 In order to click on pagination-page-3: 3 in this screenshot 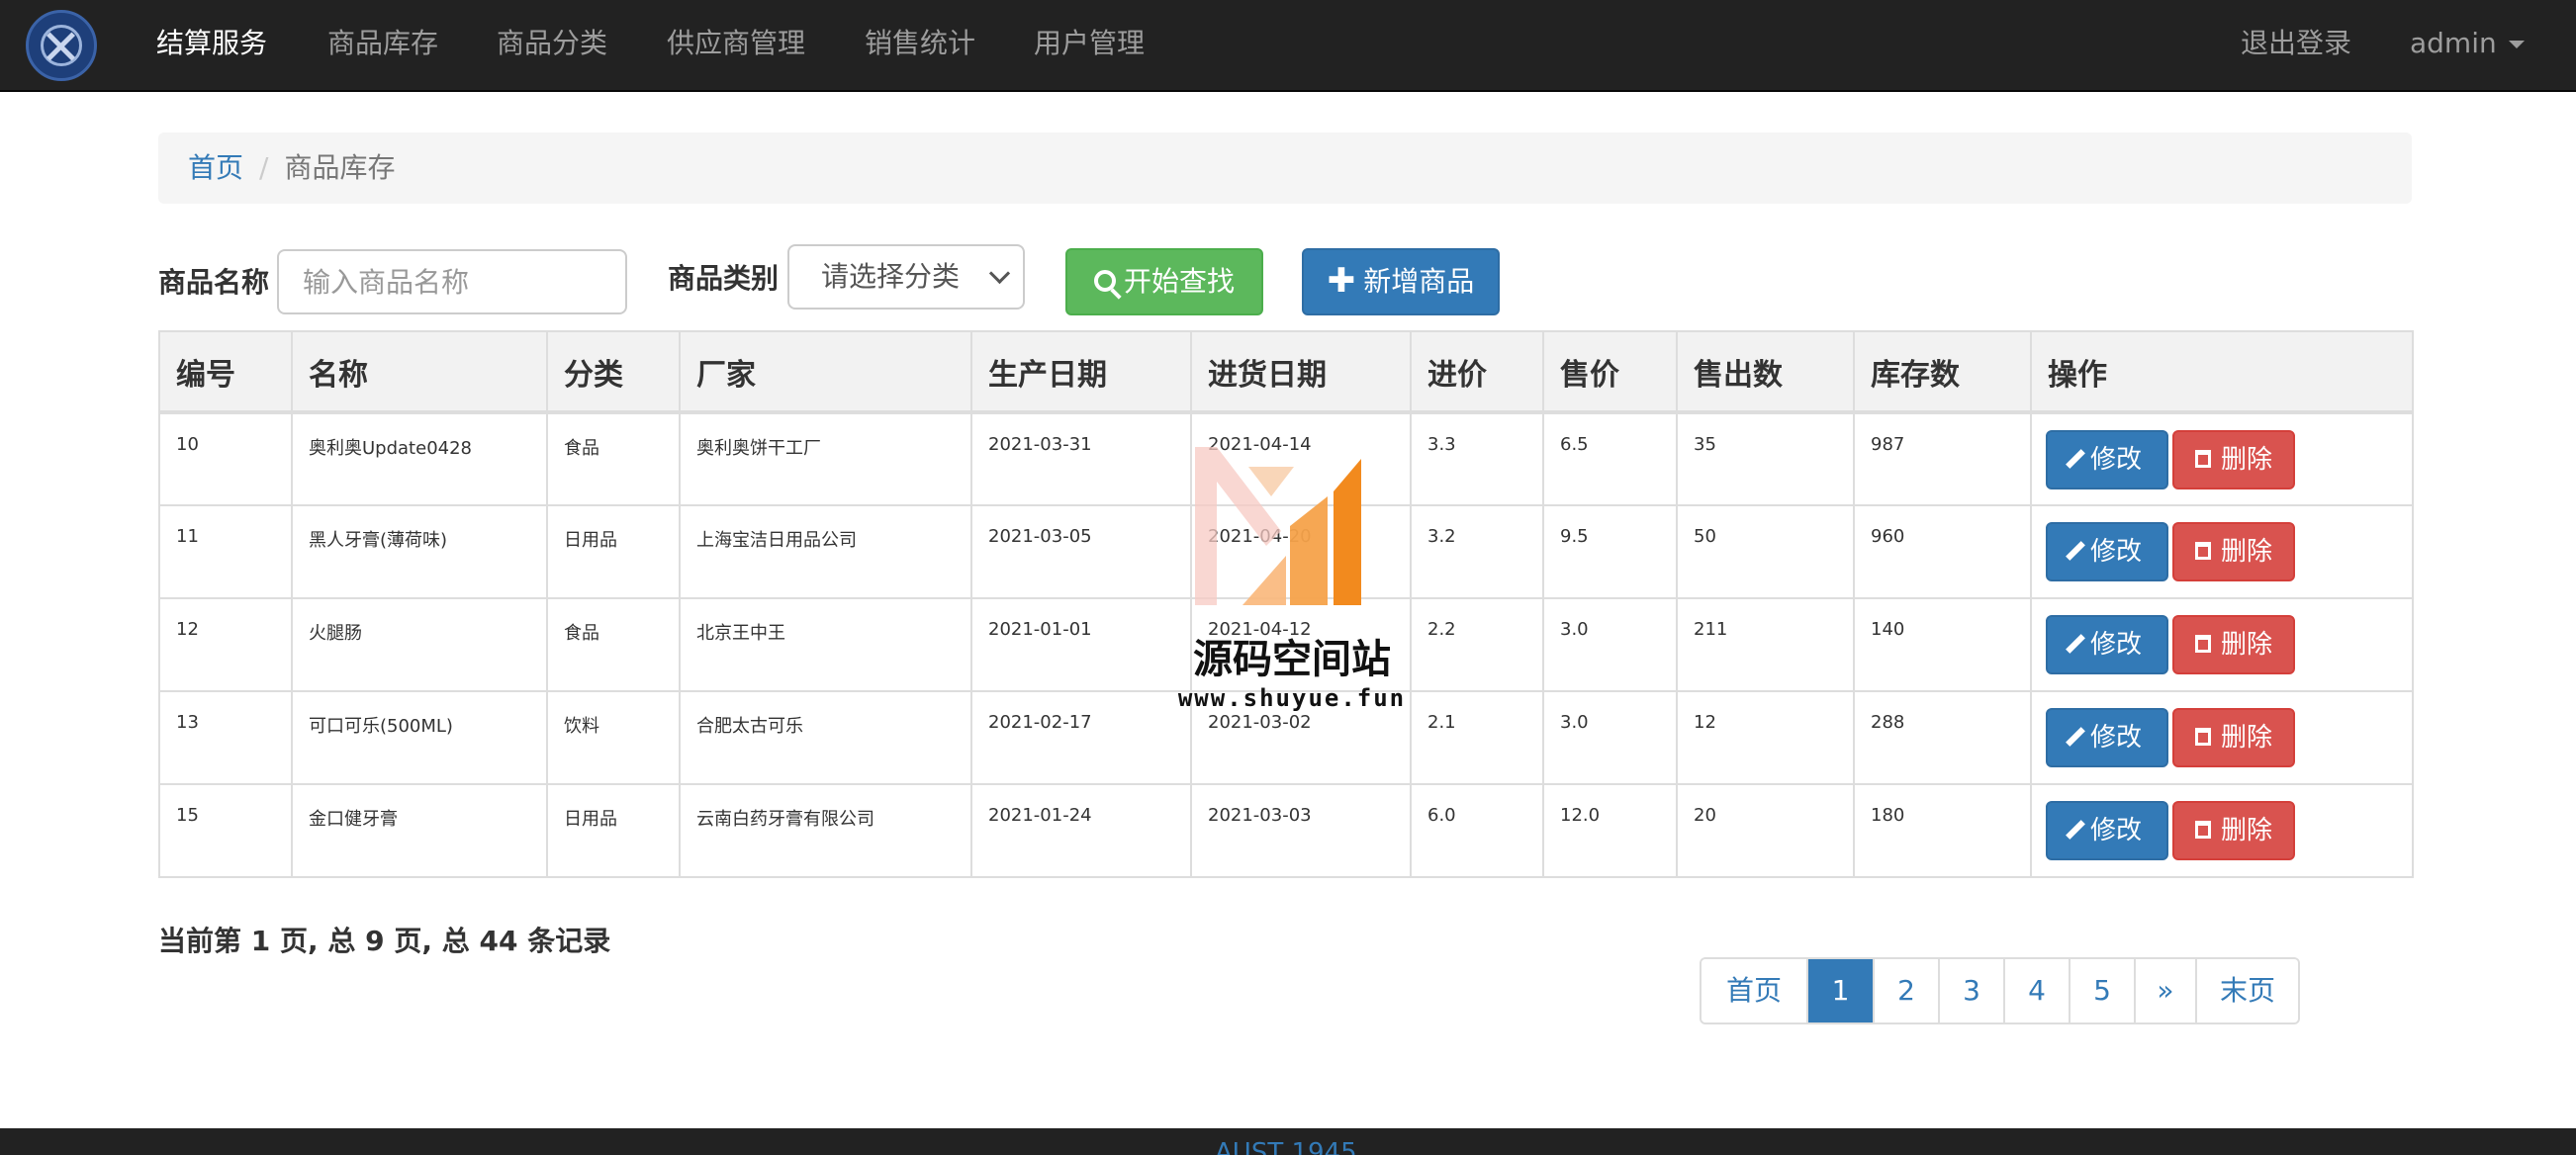, I will do `click(1971, 991)`.